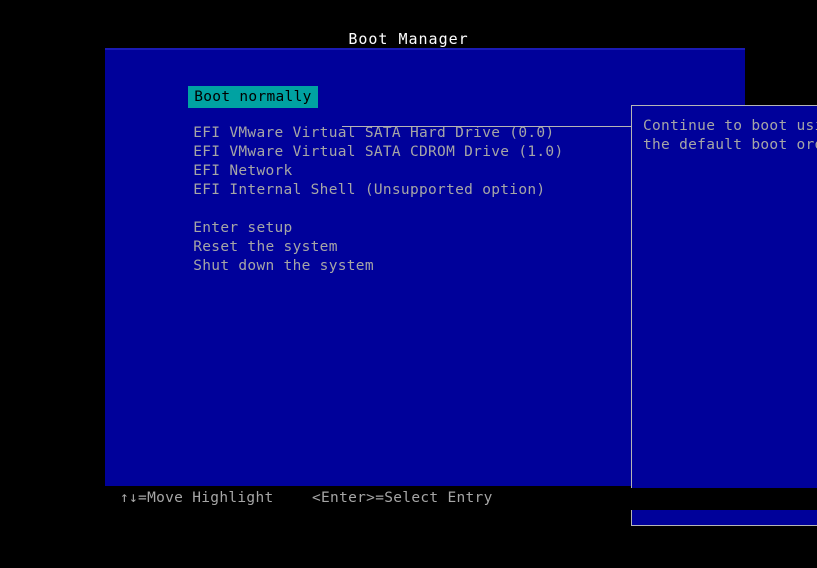  What do you see at coordinates (326, 256) in the screenshot?
I see `menu-item-shut-down-the-system: Shut down the system` at bounding box center [326, 256].